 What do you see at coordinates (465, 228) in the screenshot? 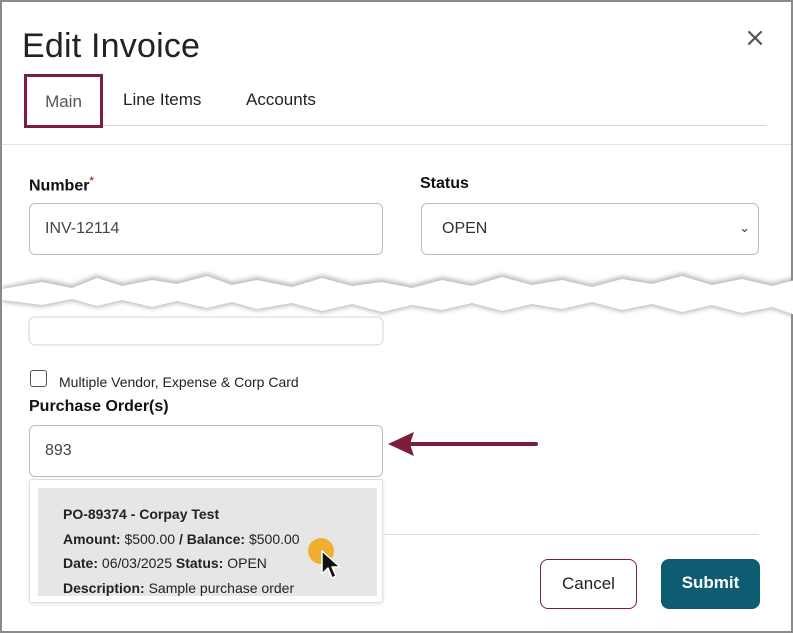
I see `status-select-value: OPEN` at bounding box center [465, 228].